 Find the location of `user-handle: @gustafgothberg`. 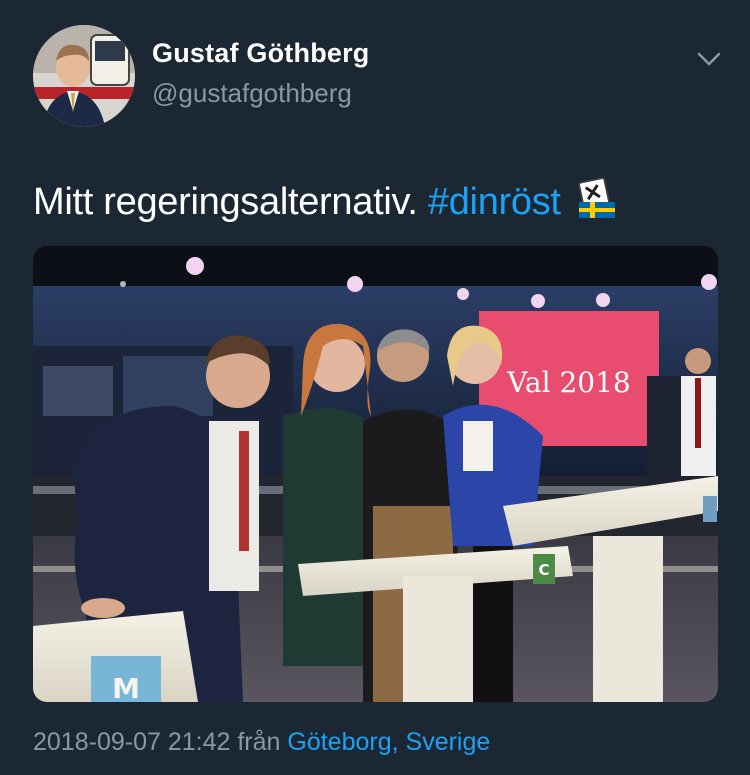

user-handle: @gustafgothberg is located at coordinates (252, 93).